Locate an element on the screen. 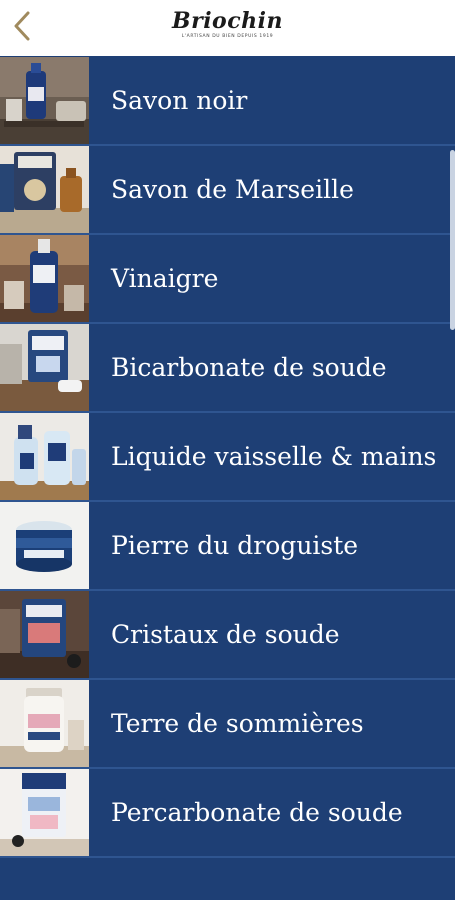 The height and width of the screenshot is (900, 455). list-item-savon-de-marseille: Savon de Marseille is located at coordinates (227, 190).